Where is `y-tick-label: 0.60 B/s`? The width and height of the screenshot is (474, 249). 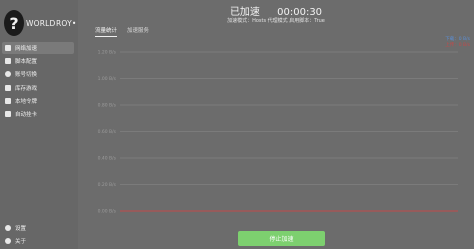 y-tick-label: 0.60 B/s is located at coordinates (107, 132).